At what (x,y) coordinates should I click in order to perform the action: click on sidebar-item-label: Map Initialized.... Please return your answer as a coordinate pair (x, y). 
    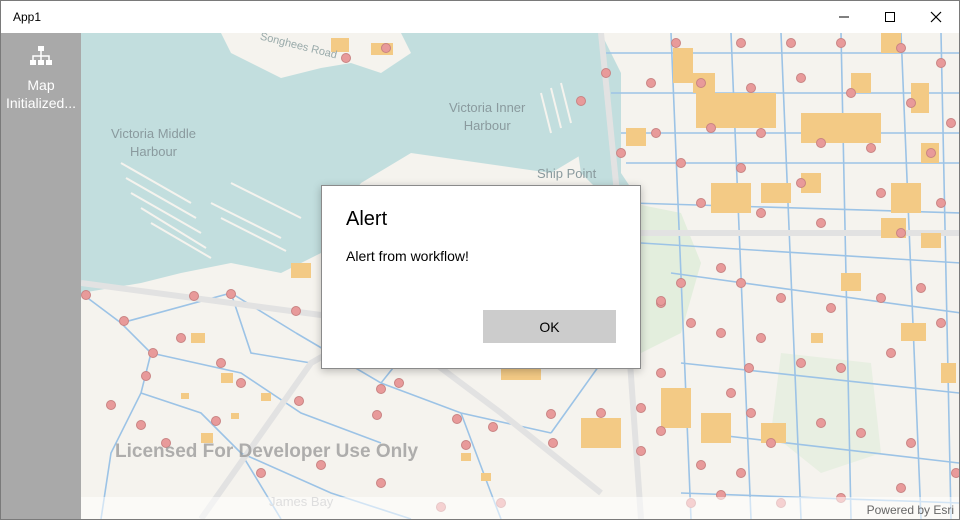
    Looking at the image, I should click on (41, 94).